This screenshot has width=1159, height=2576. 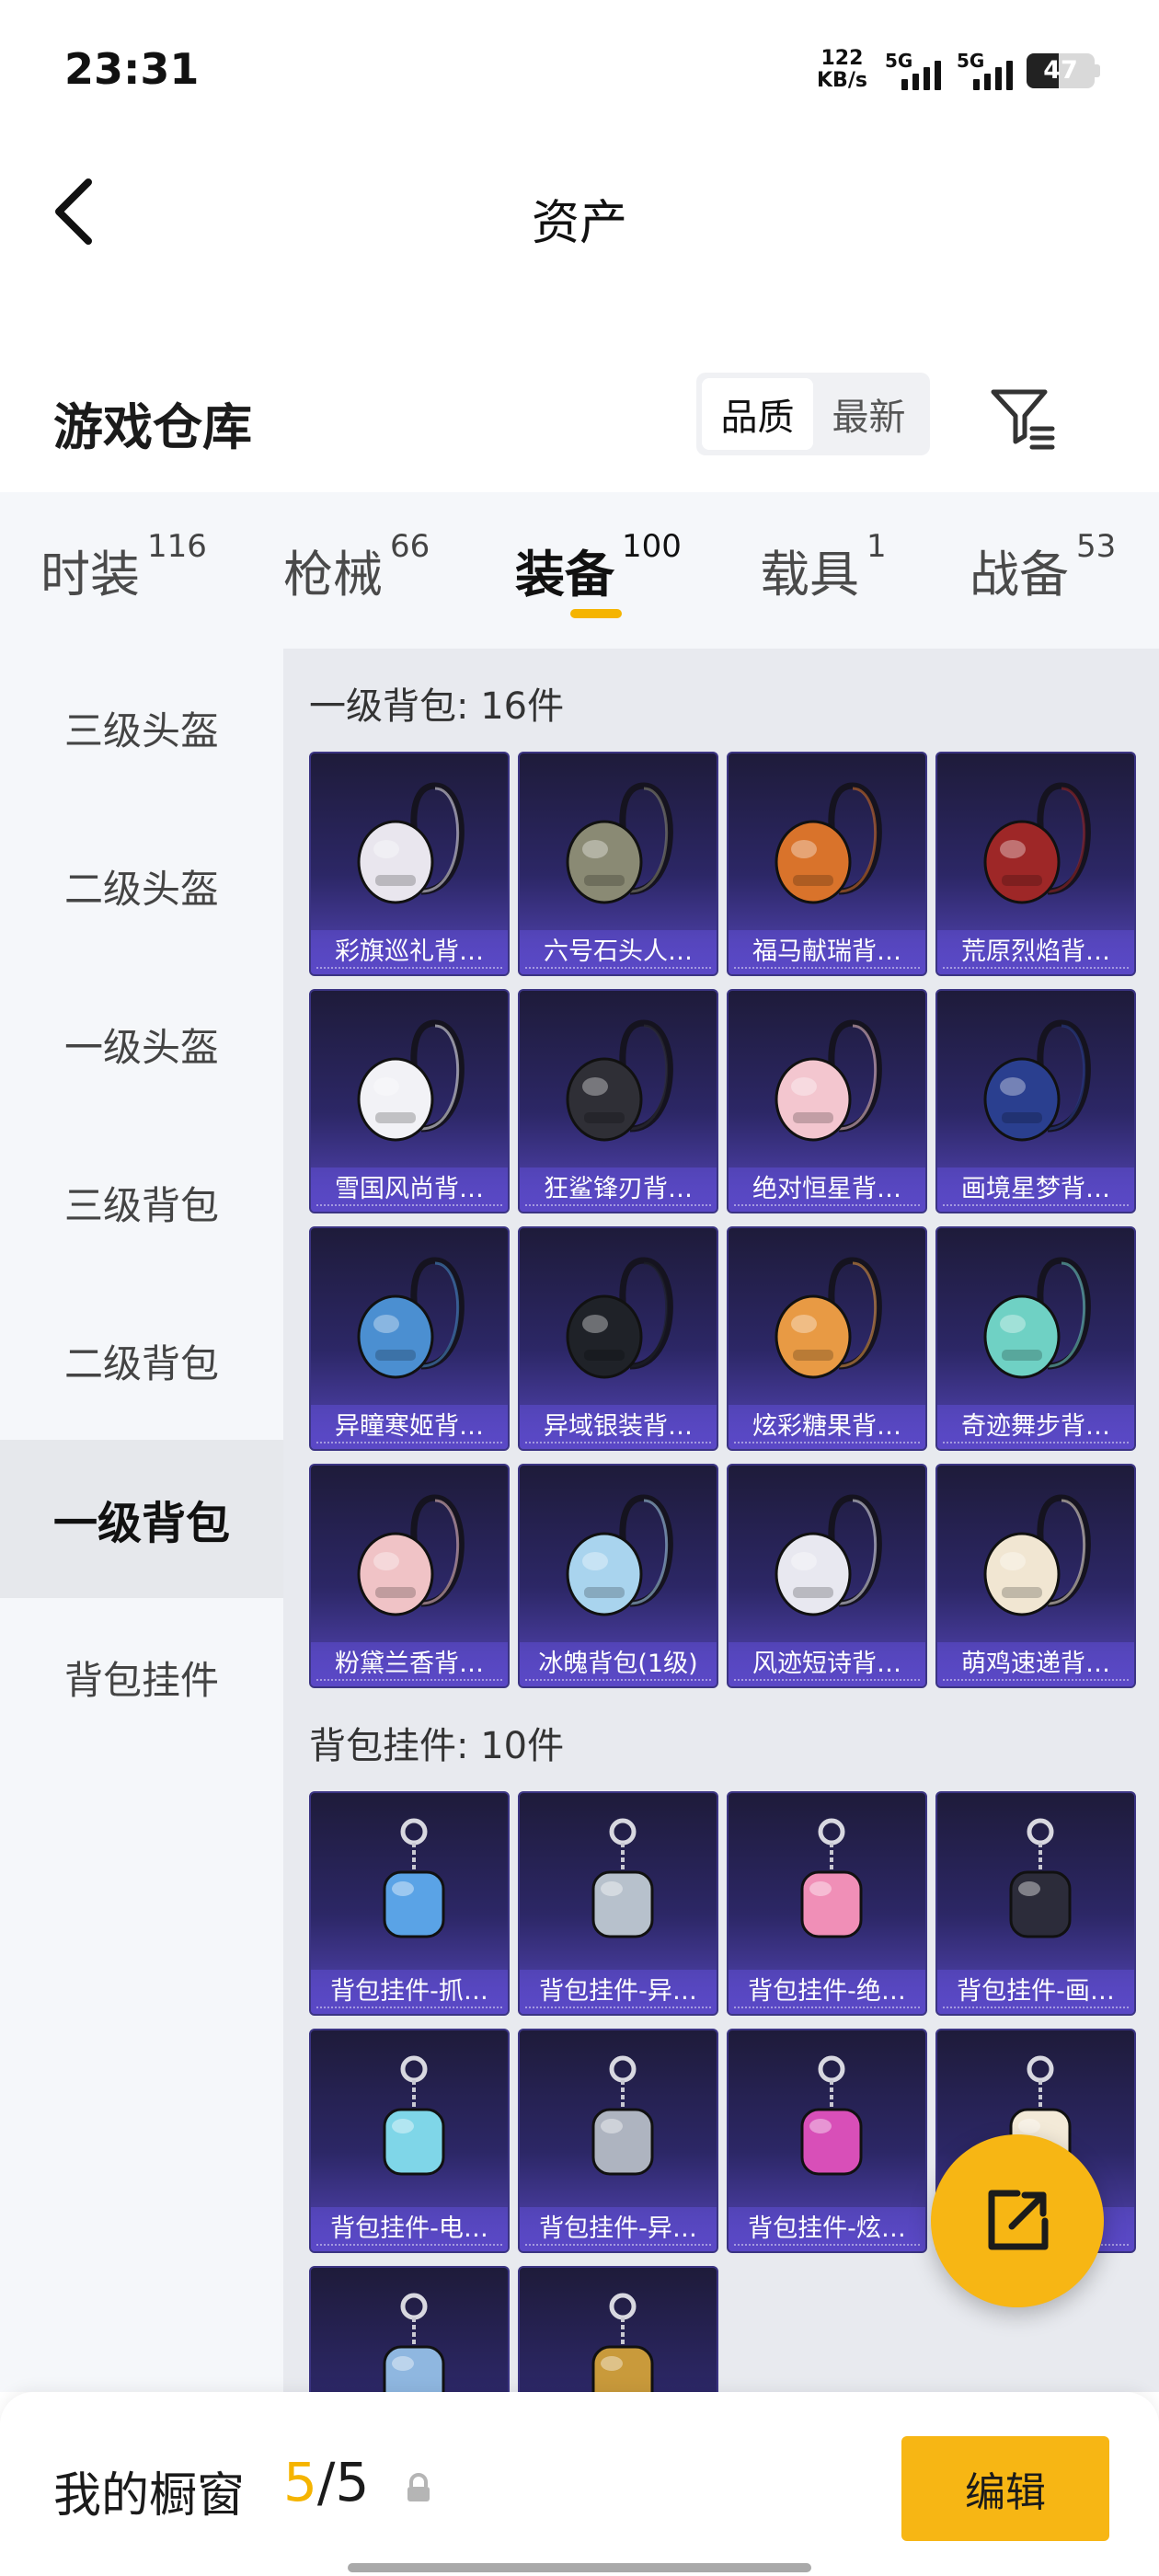 I want to click on battery-icon: 47, so click(x=1061, y=70).